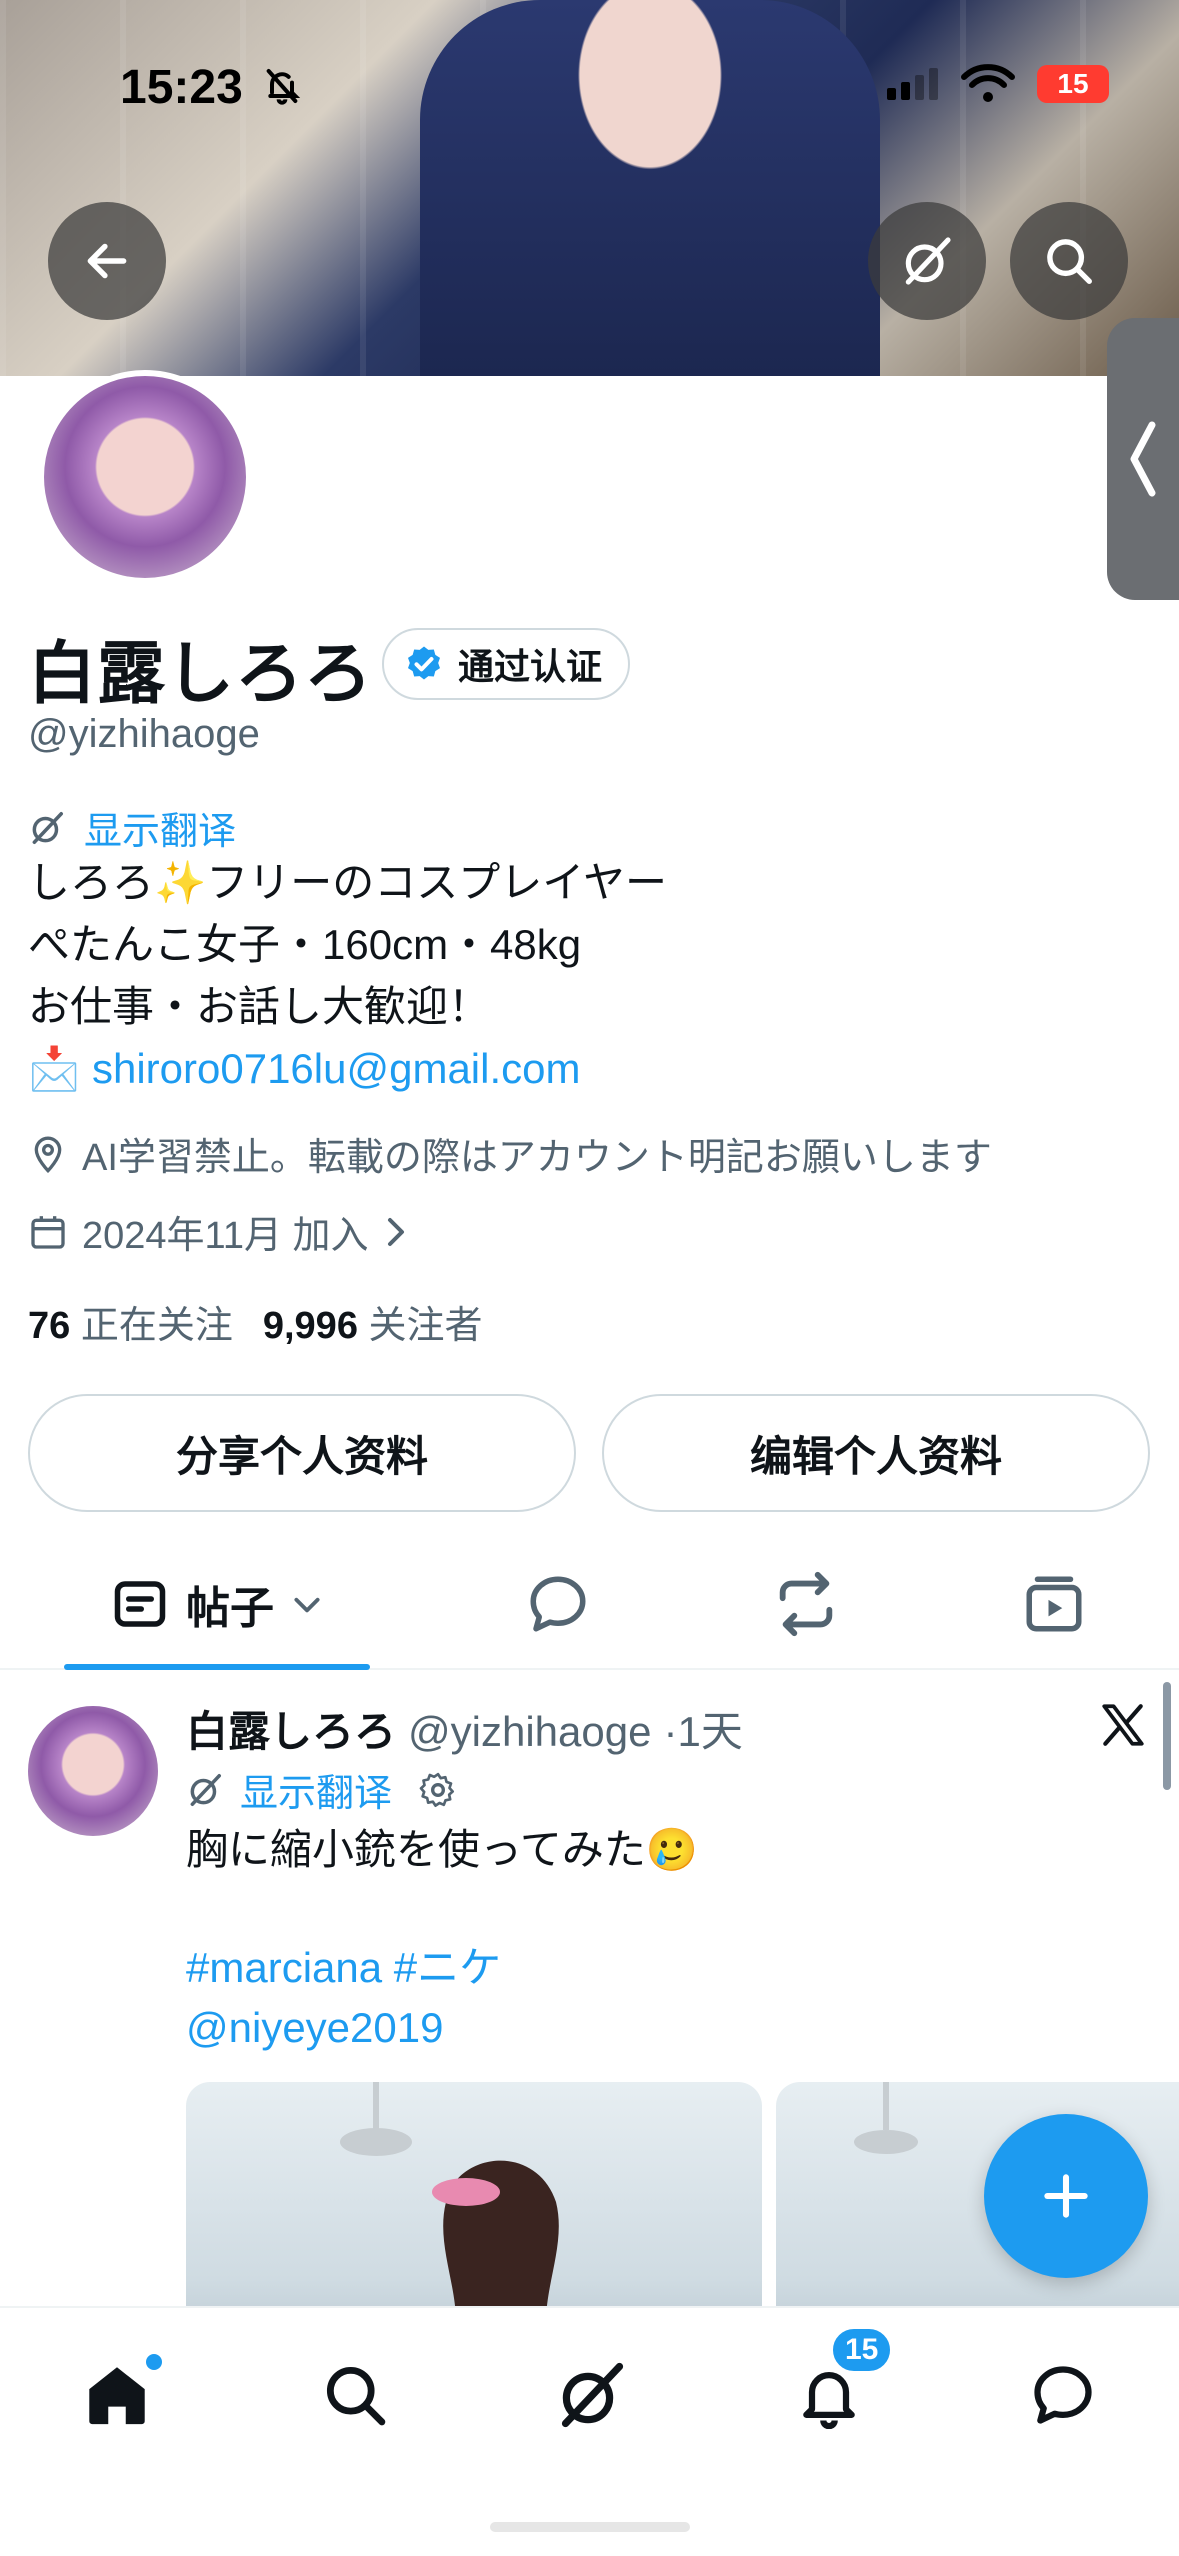 Image resolution: width=1179 pixels, height=2556 pixels. Describe the element at coordinates (839, 2383) in the screenshot. I see `nav-notifications: 15` at that location.